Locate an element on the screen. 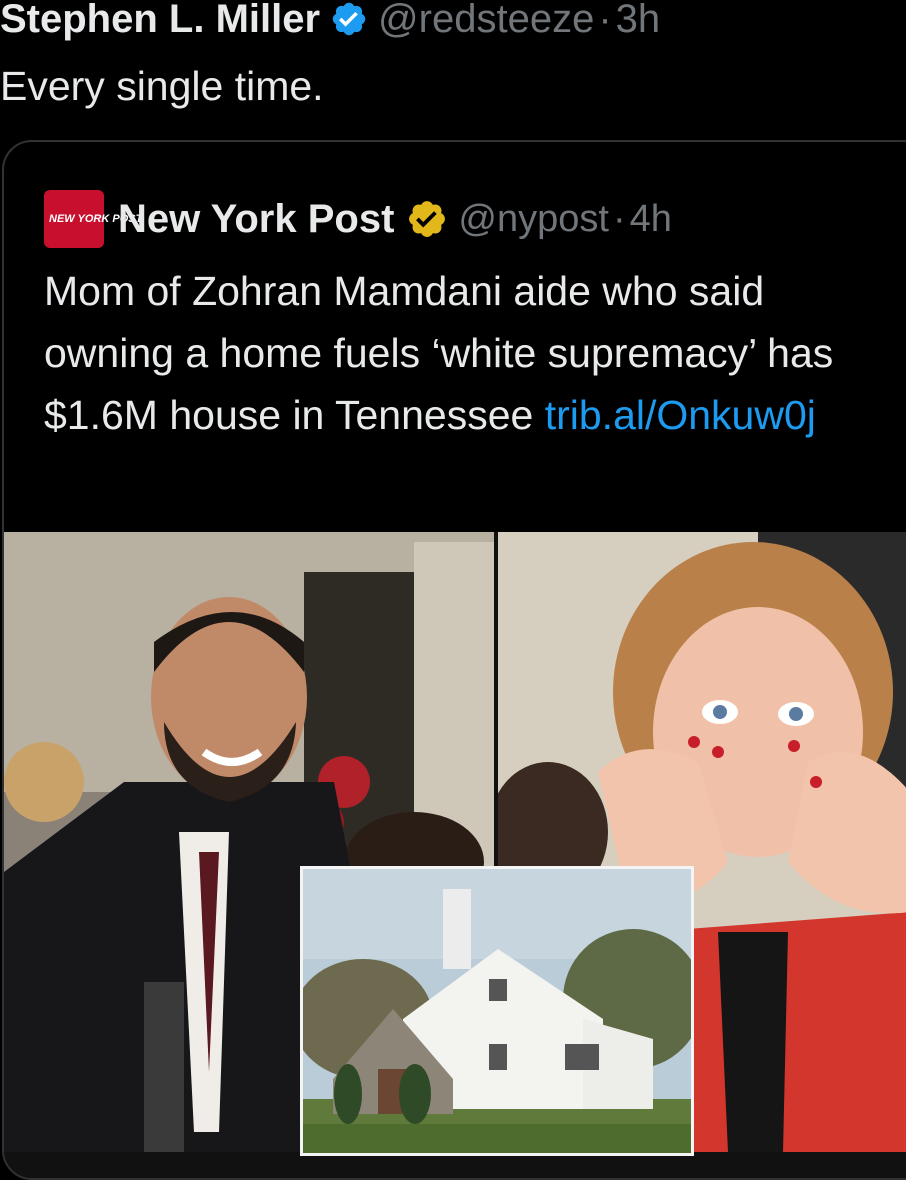 This screenshot has width=906, height=1180. quote-author-name: New York Post is located at coordinates (256, 219).